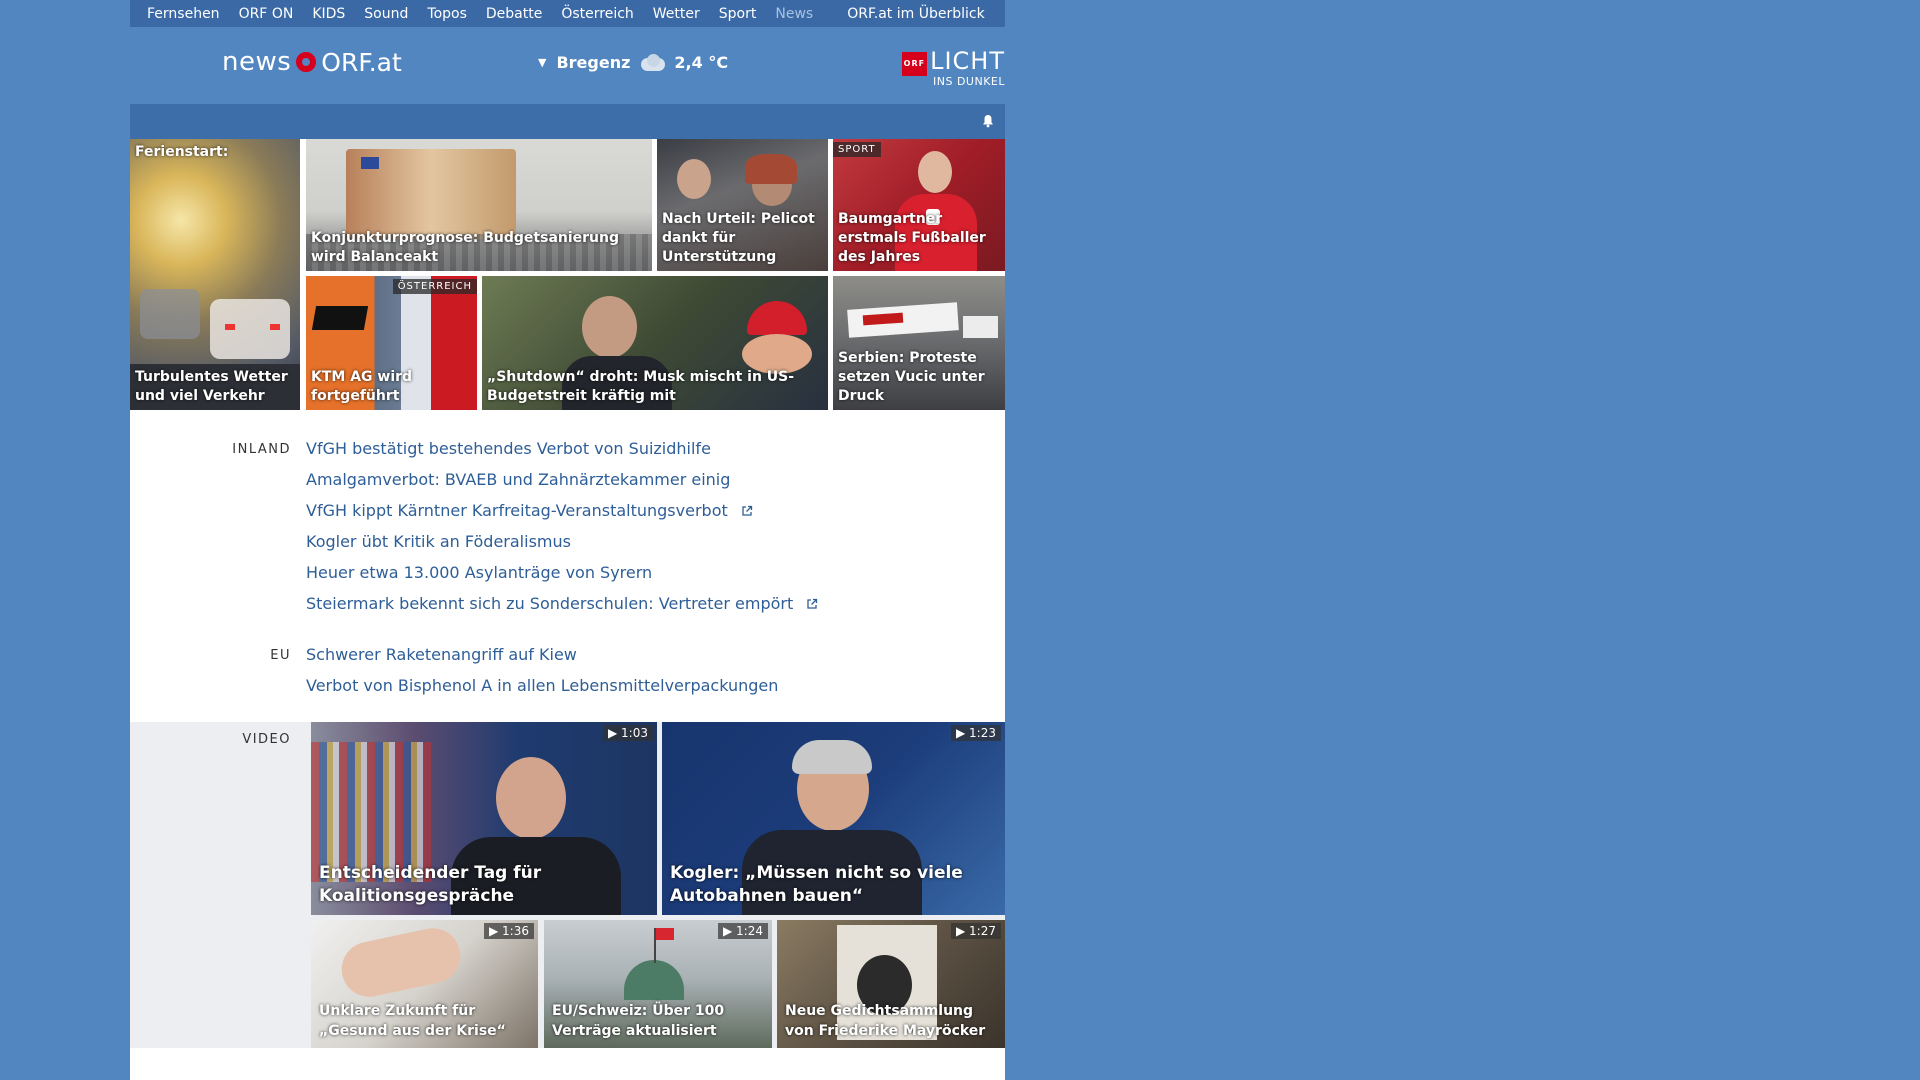  I want to click on section-label-inland: INLAND, so click(261, 449).